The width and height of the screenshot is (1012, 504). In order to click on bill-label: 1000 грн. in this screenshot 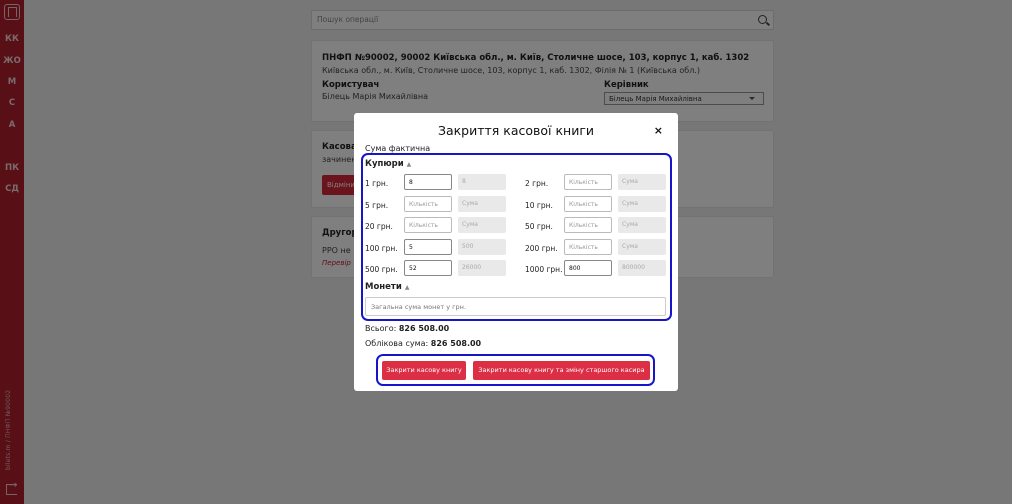, I will do `click(544, 269)`.